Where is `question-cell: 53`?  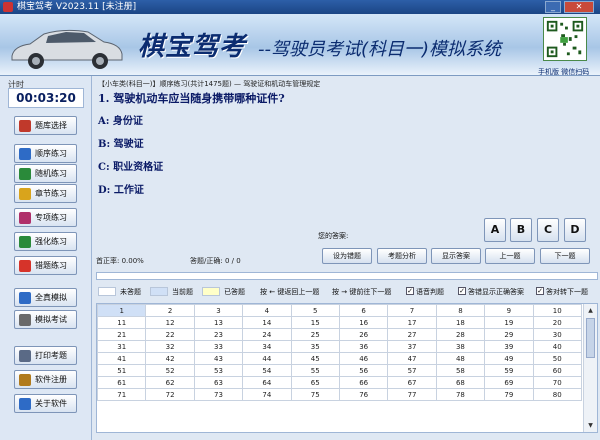
question-cell: 53 is located at coordinates (218, 370).